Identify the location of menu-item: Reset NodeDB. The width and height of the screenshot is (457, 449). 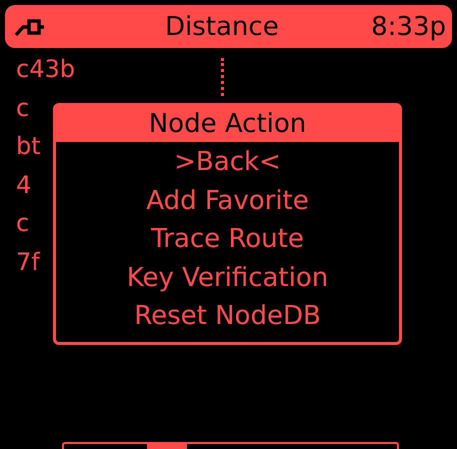
(227, 316).